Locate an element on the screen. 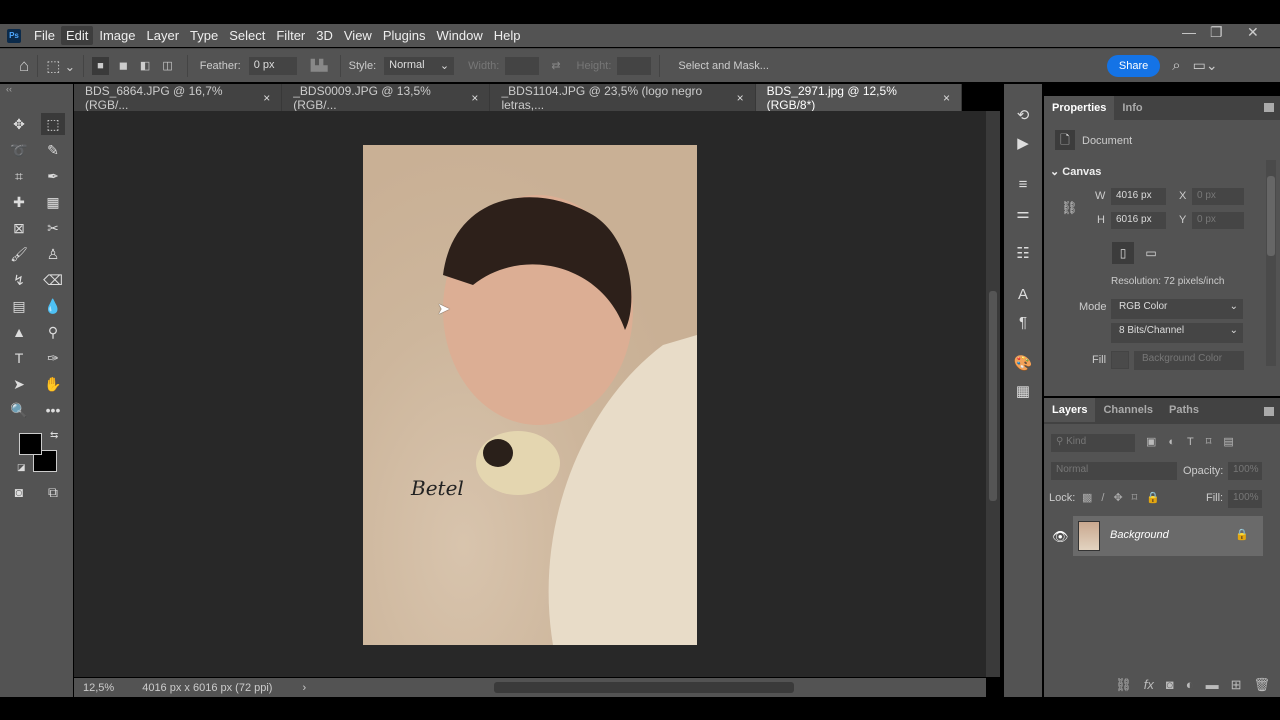  workspace-icon: ▭⌄ is located at coordinates (1205, 65).